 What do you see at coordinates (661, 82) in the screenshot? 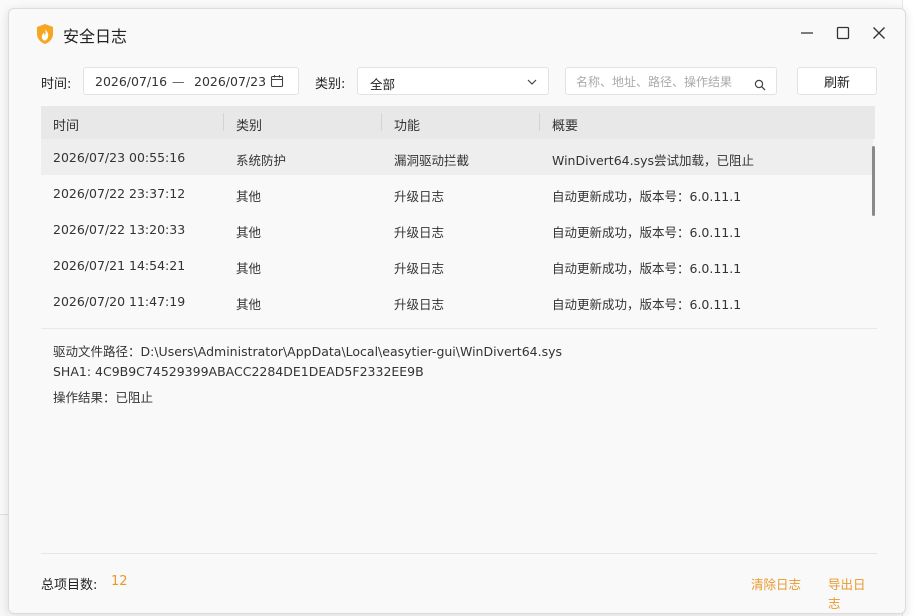
I see `search-input` at bounding box center [661, 82].